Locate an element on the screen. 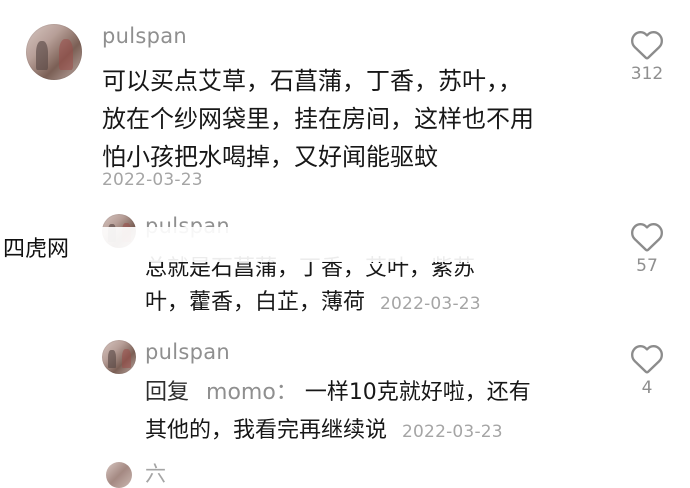 The width and height of the screenshot is (690, 488). like-control: 57 is located at coordinates (647, 249).